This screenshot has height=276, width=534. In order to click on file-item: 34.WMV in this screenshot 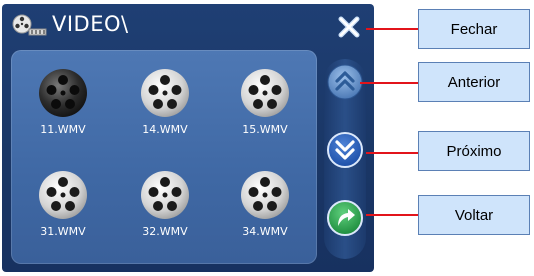, I will do `click(265, 210)`.